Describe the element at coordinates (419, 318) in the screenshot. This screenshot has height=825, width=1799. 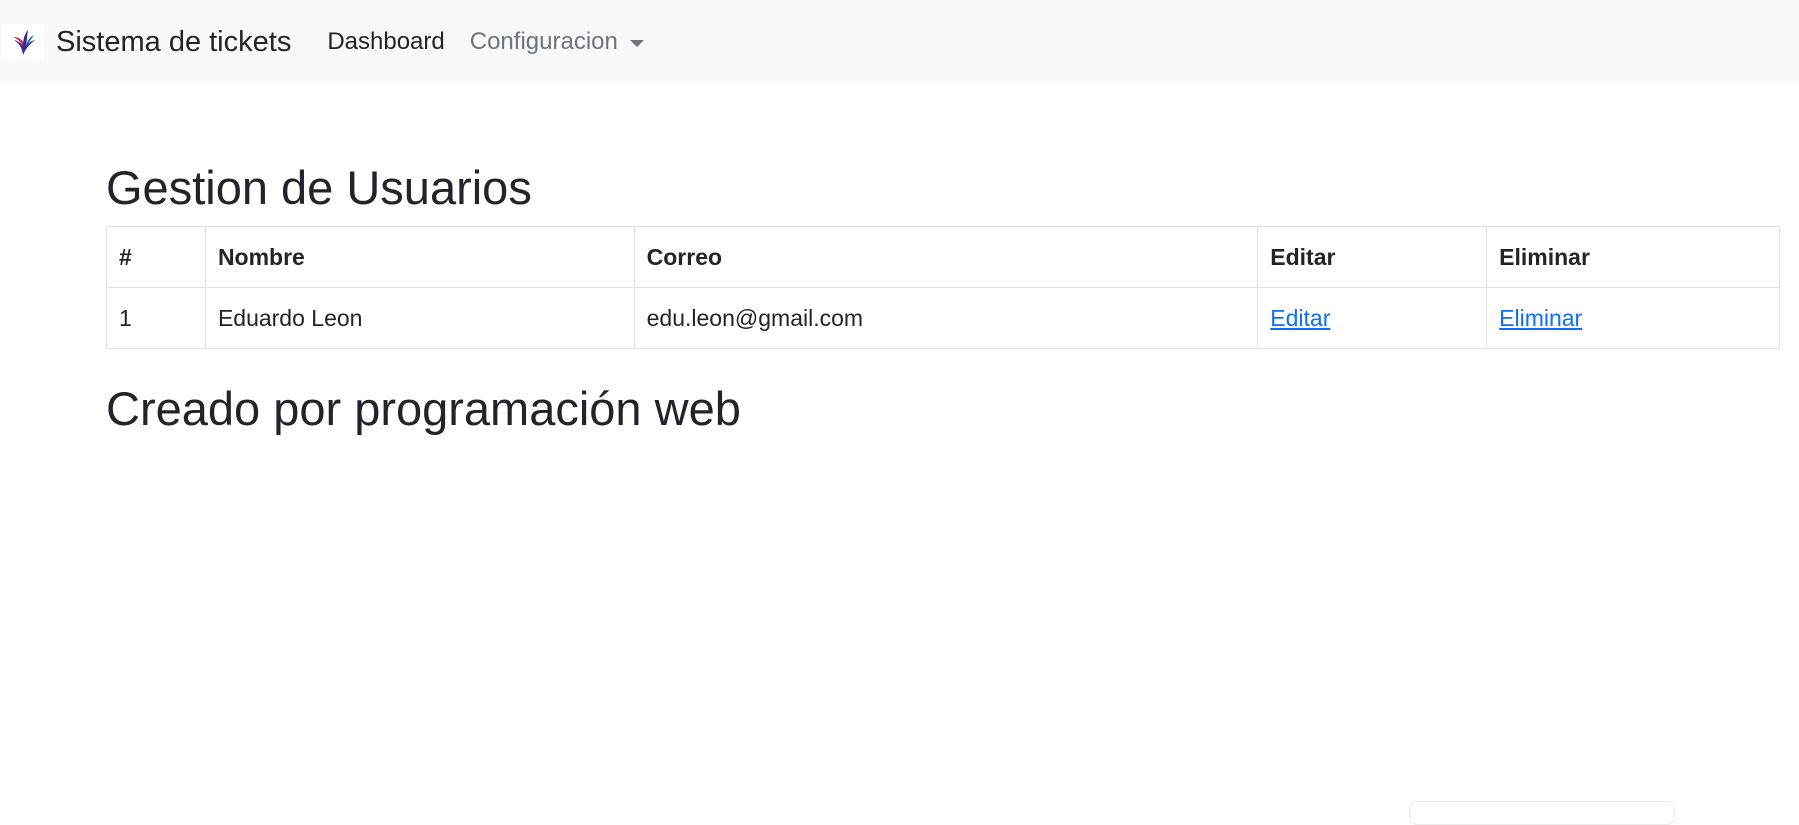
I see `cell-nombre: Eduardo Leon` at that location.